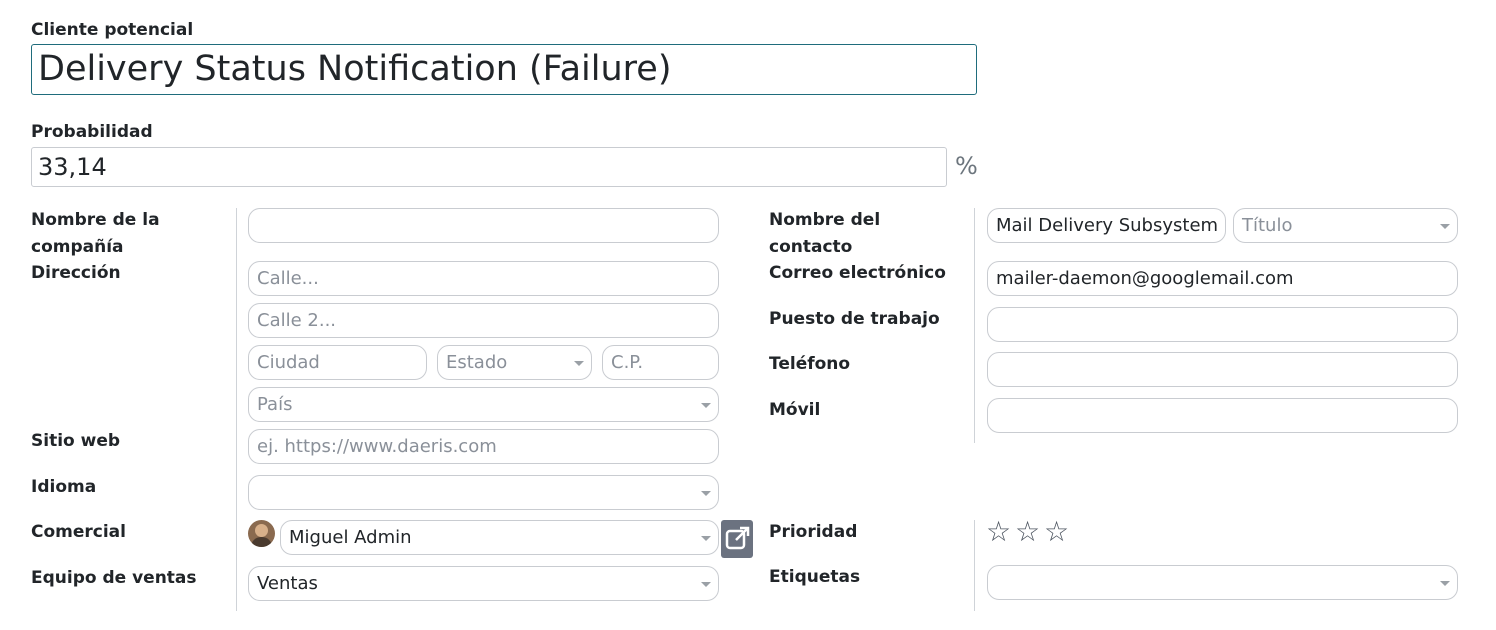 The width and height of the screenshot is (1496, 630). Describe the element at coordinates (1222, 582) in the screenshot. I see `tags-select` at that location.